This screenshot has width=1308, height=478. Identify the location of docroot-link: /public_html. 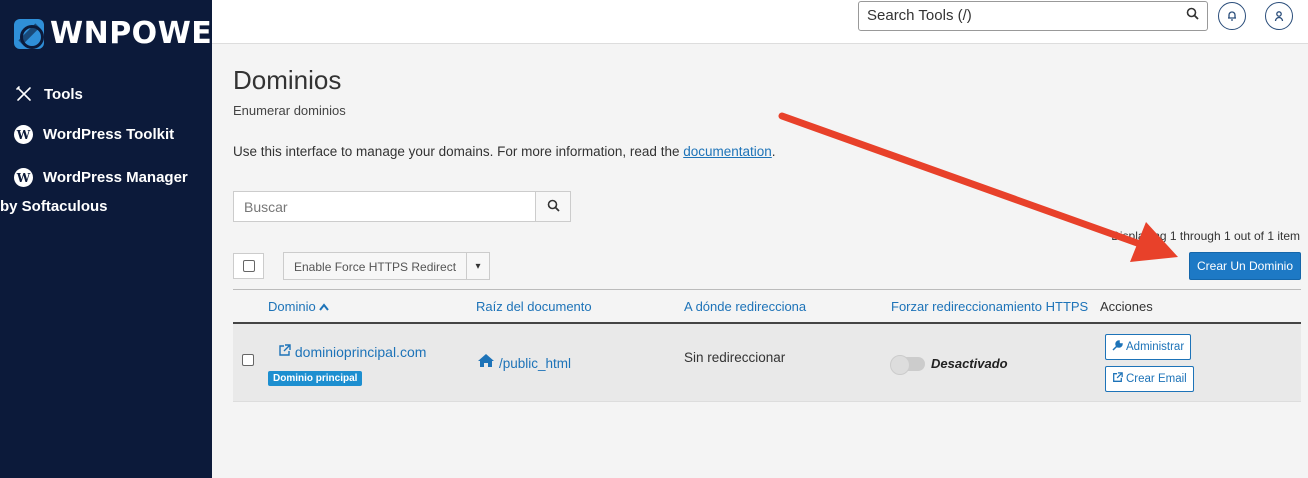
(524, 363).